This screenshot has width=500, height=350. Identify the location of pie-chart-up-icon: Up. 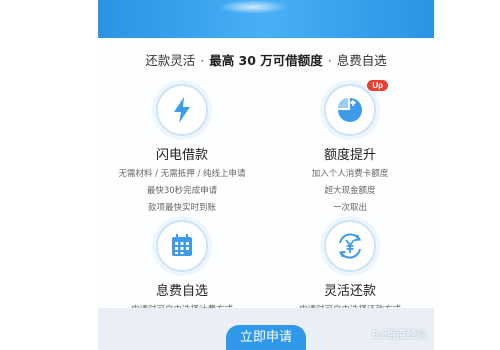
(356, 108).